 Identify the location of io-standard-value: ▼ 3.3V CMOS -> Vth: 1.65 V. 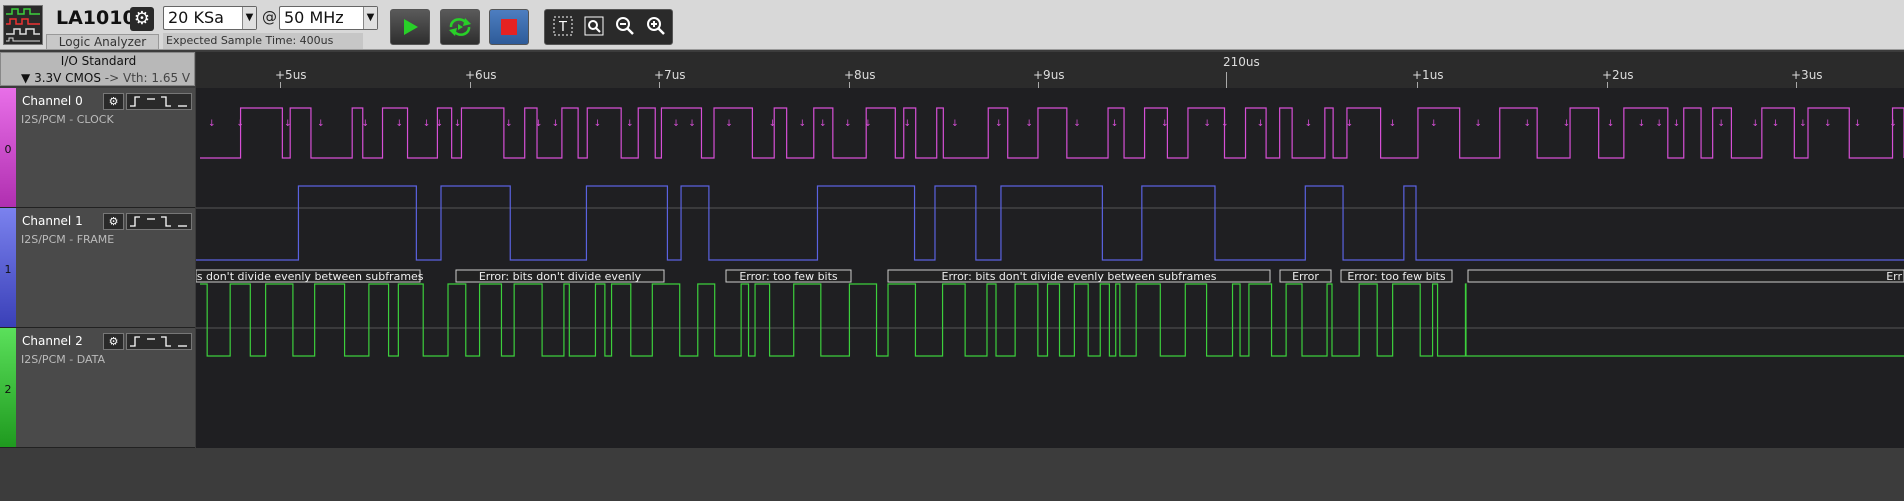
(105, 78).